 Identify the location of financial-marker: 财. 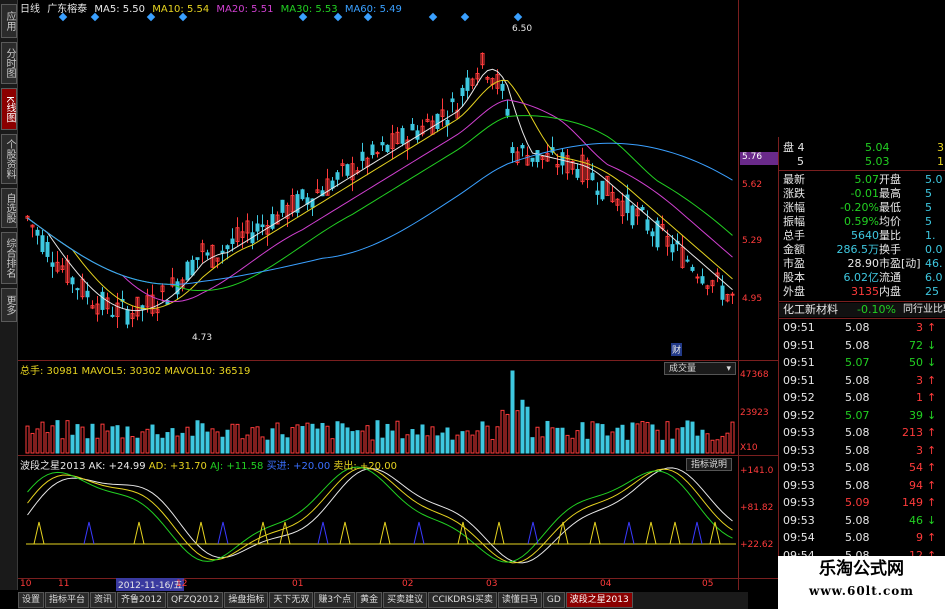
(677, 349).